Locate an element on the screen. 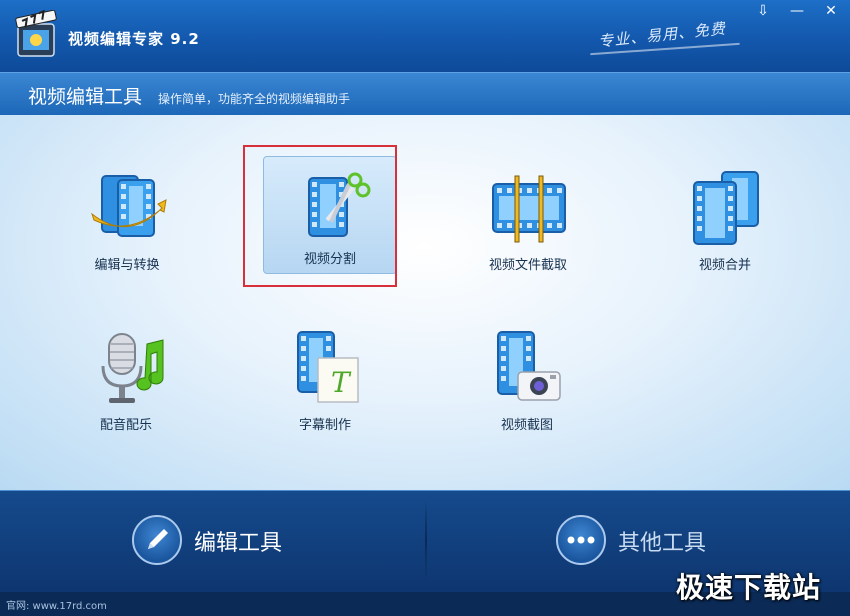 The image size is (850, 616). section-header: 视频编辑工具 操作简单，功能齐全的视频编辑助手 is located at coordinates (425, 94).